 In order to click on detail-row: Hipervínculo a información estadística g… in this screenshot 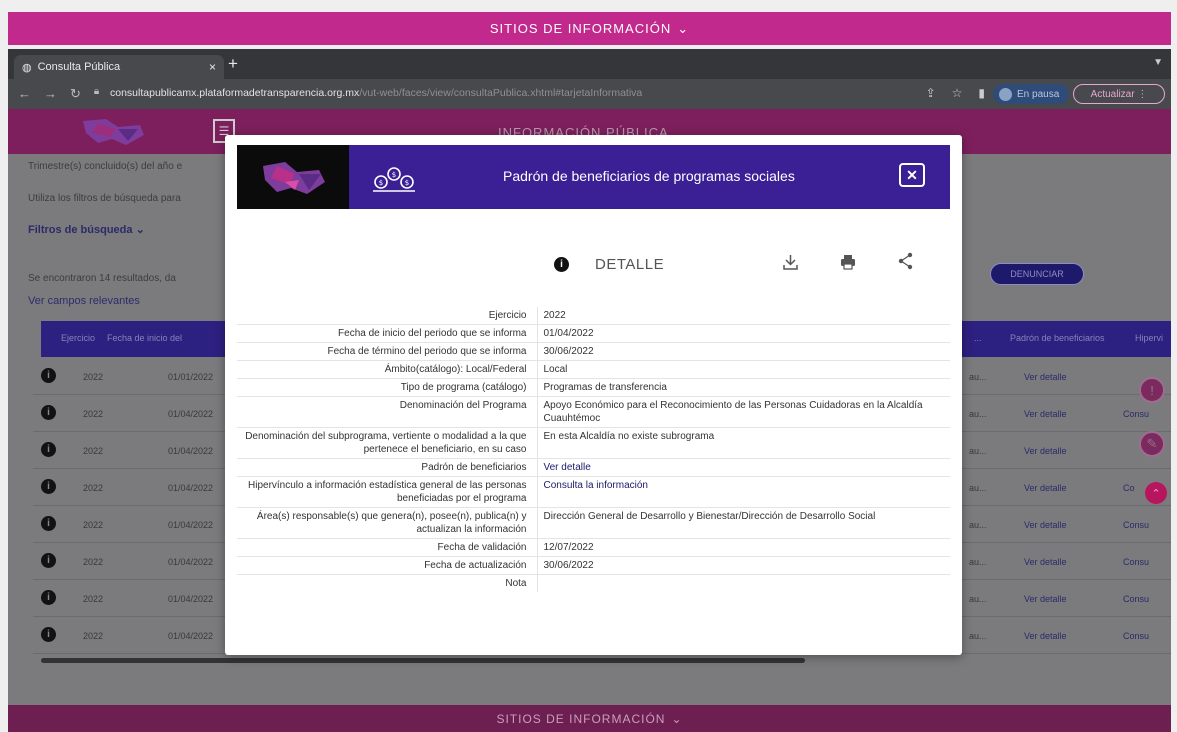, I will do `click(593, 492)`.